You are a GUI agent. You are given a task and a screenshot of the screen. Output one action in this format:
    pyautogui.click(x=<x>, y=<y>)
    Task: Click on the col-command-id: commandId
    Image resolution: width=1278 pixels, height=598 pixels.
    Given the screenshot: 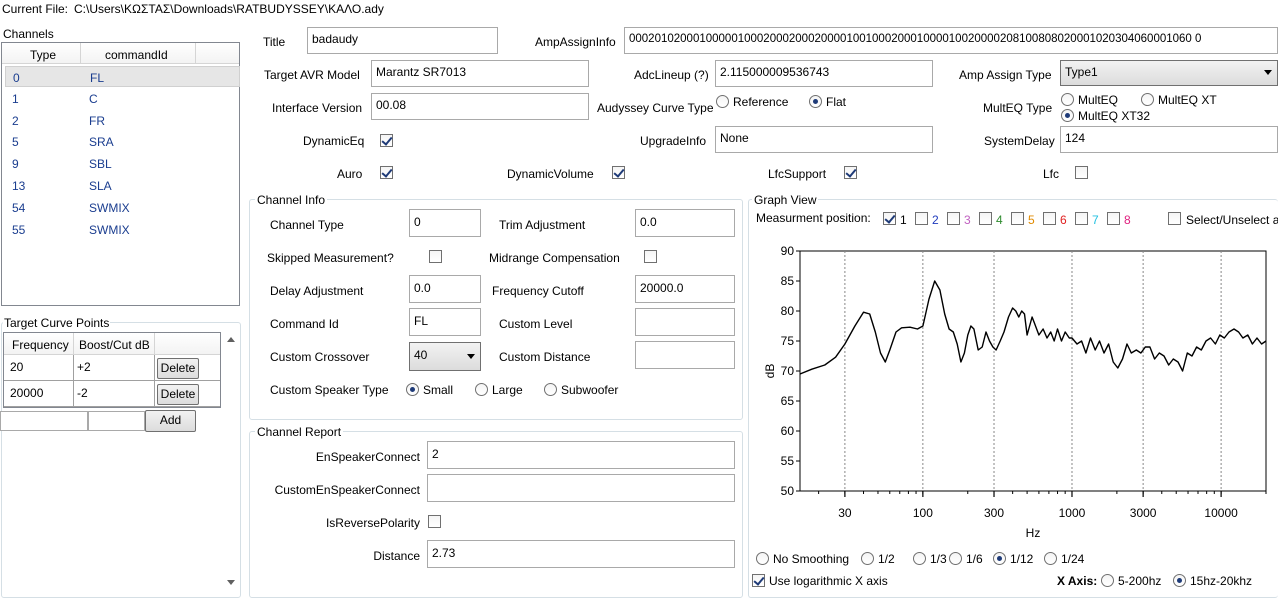 What is the action you would take?
    pyautogui.click(x=136, y=55)
    